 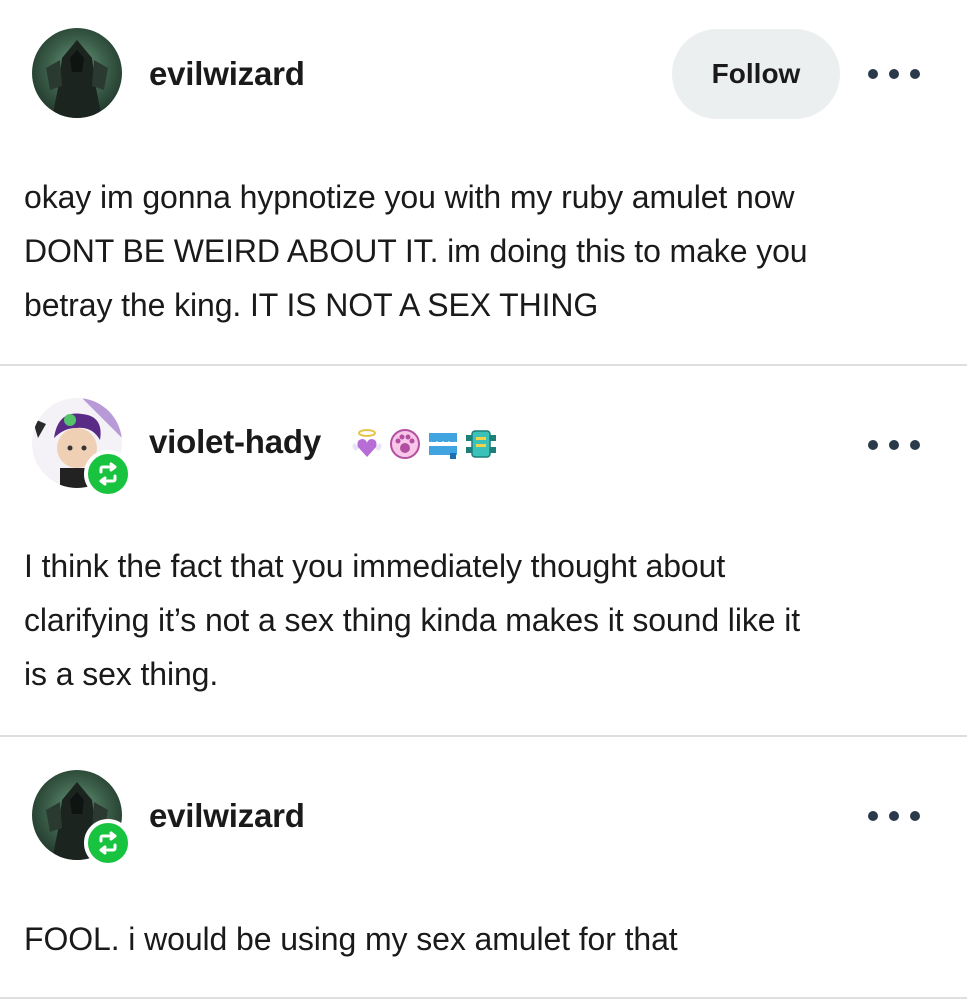 What do you see at coordinates (481, 444) in the screenshot?
I see `teal-crab-badge-icon` at bounding box center [481, 444].